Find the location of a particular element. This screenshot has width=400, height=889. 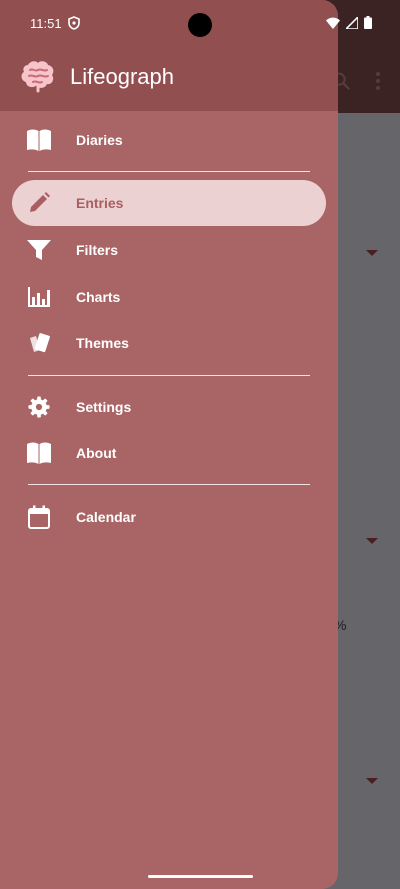

more-vert-icon is located at coordinates (378, 81).